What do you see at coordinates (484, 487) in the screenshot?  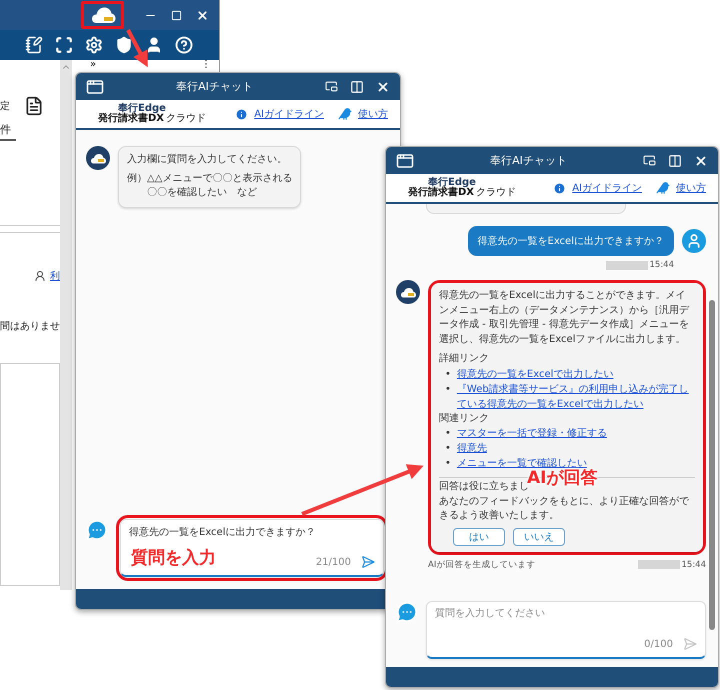 I see `feedback-question: 回答は役に立ちまし` at bounding box center [484, 487].